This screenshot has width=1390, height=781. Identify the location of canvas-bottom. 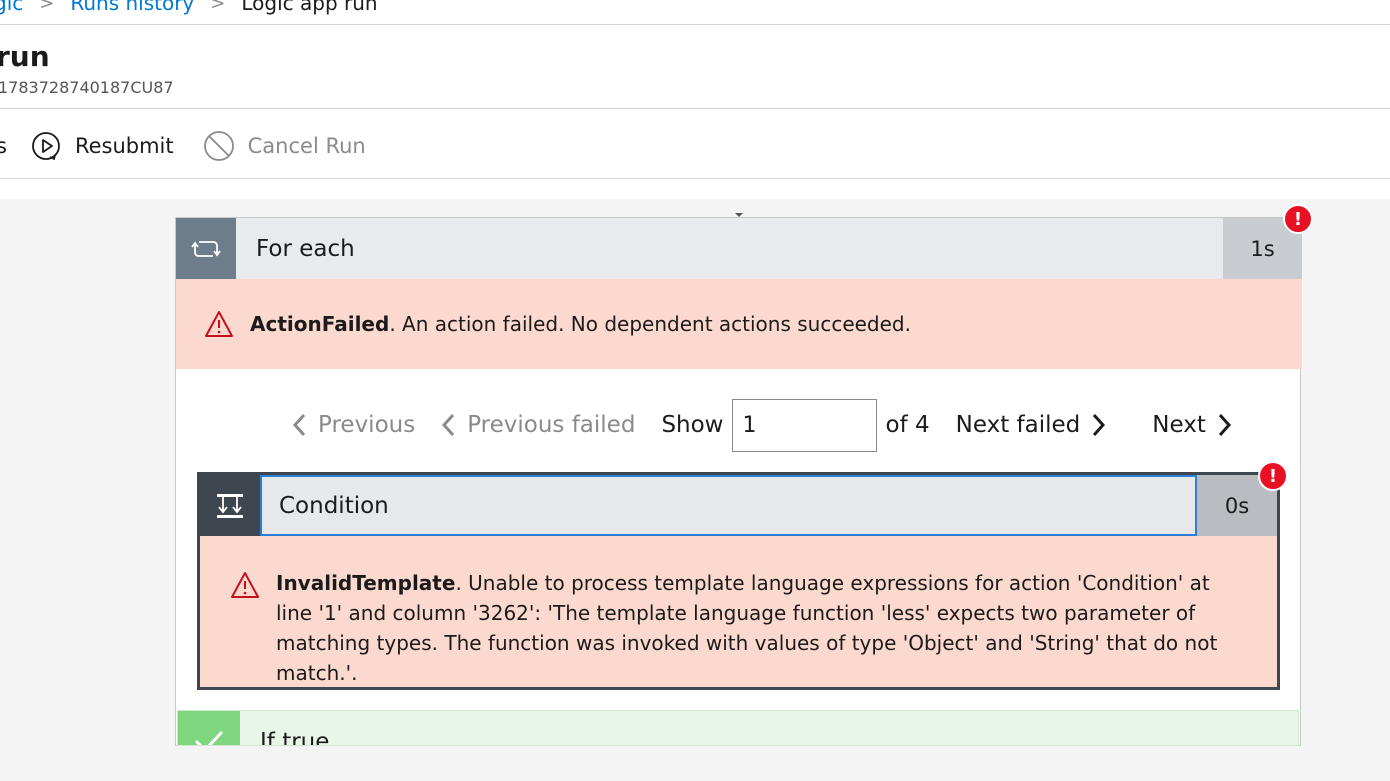
(695, 763).